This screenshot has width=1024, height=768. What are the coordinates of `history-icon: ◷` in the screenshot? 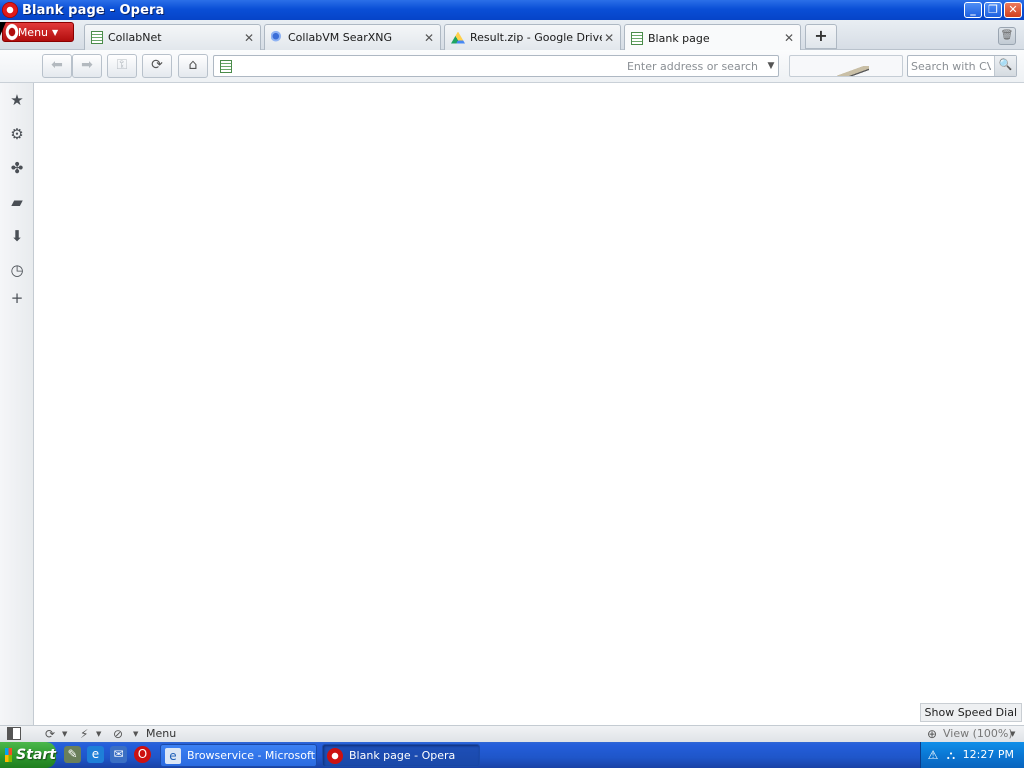 It's located at (17, 270).